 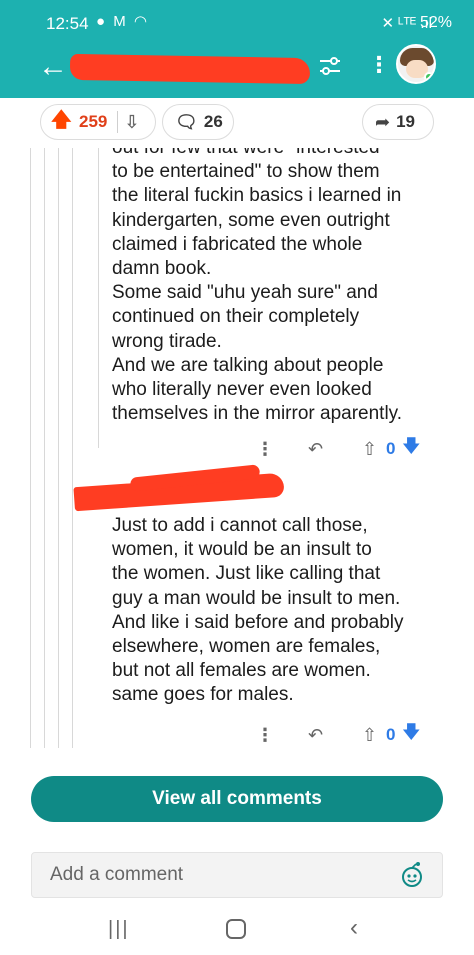 What do you see at coordinates (119, 929) in the screenshot?
I see `recent-apps-icon: |||` at bounding box center [119, 929].